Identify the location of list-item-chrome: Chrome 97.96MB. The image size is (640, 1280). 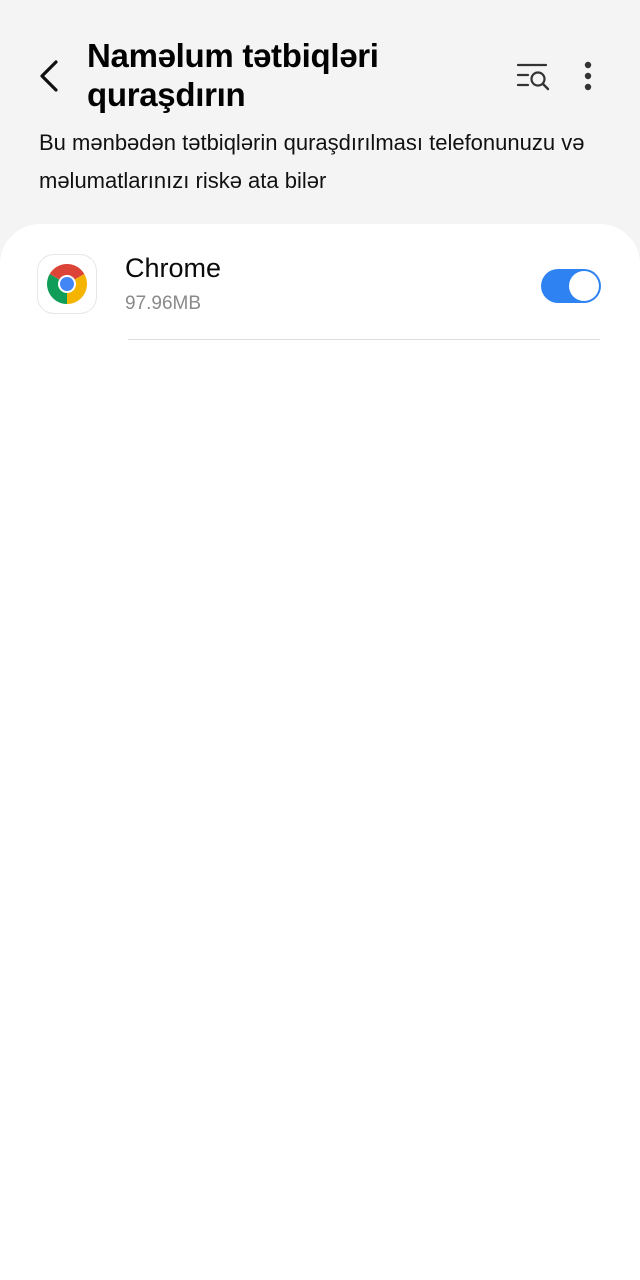
(320, 282).